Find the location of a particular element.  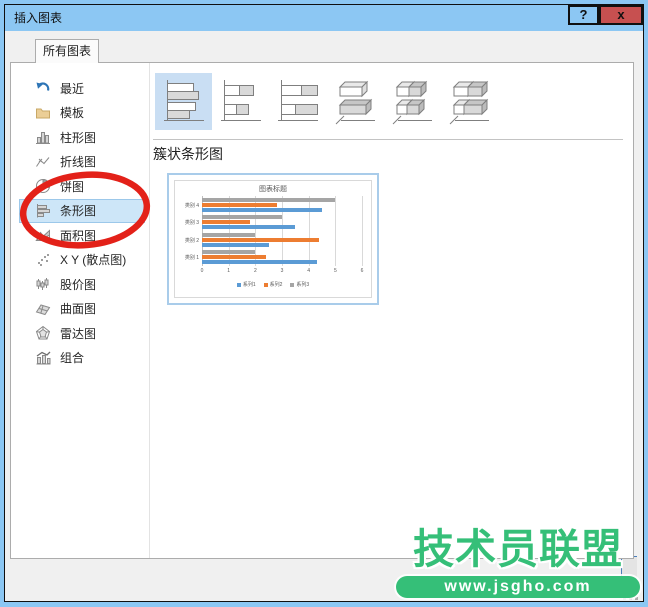

category-label: 类别 4 is located at coordinates (191, 205).